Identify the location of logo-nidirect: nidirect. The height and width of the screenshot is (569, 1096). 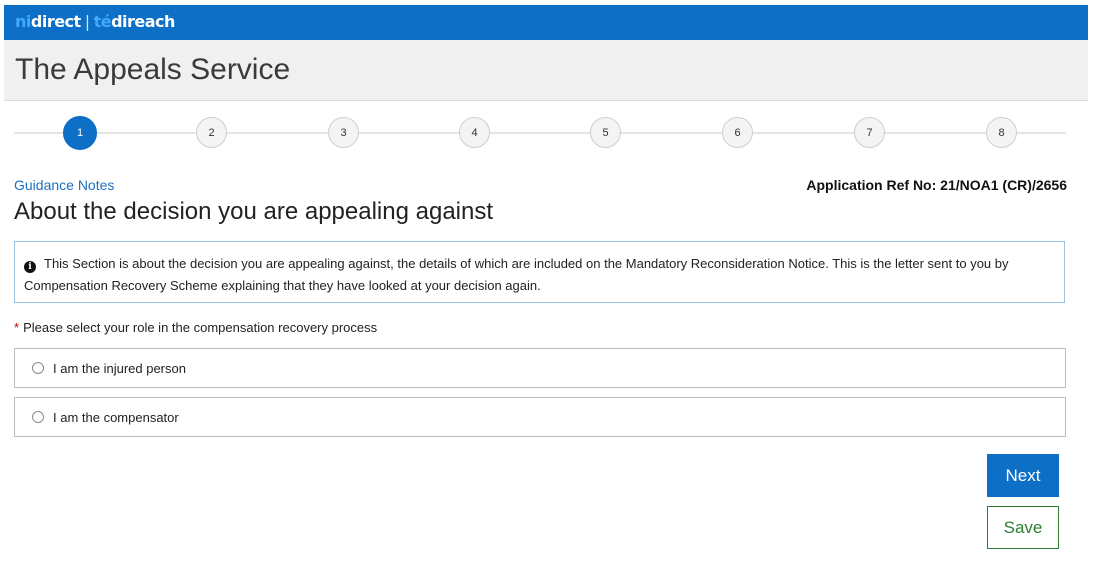
(48, 21).